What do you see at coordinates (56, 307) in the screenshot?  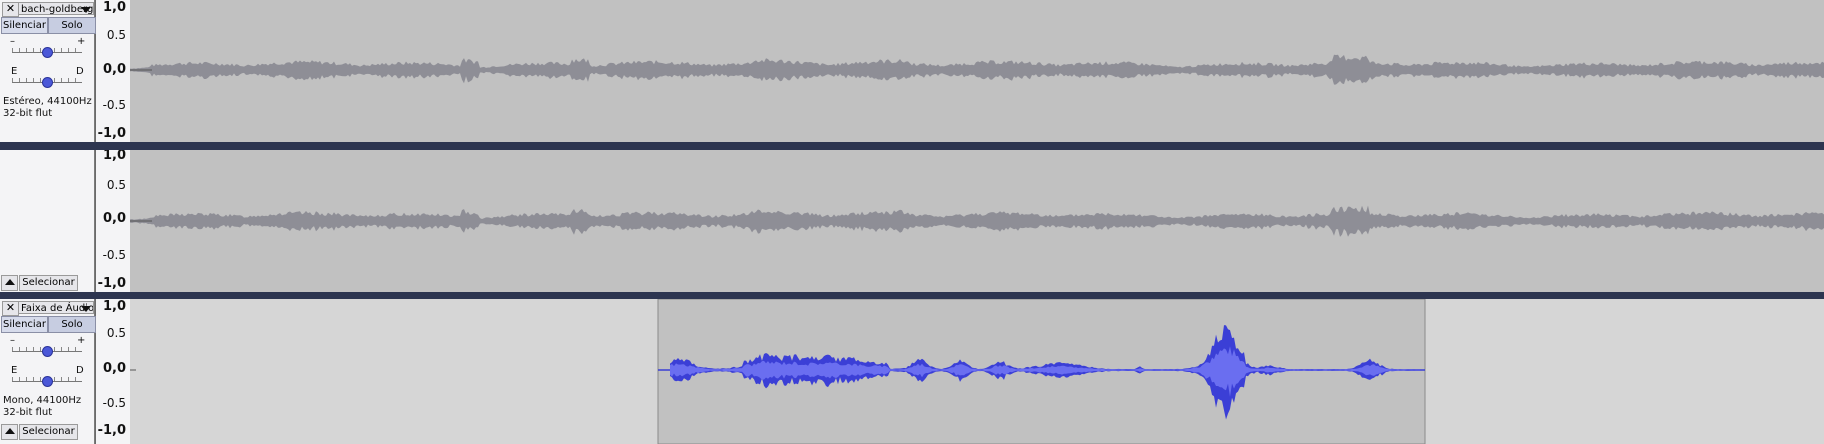 I see `track-name-menu: Faixa de Áudio` at bounding box center [56, 307].